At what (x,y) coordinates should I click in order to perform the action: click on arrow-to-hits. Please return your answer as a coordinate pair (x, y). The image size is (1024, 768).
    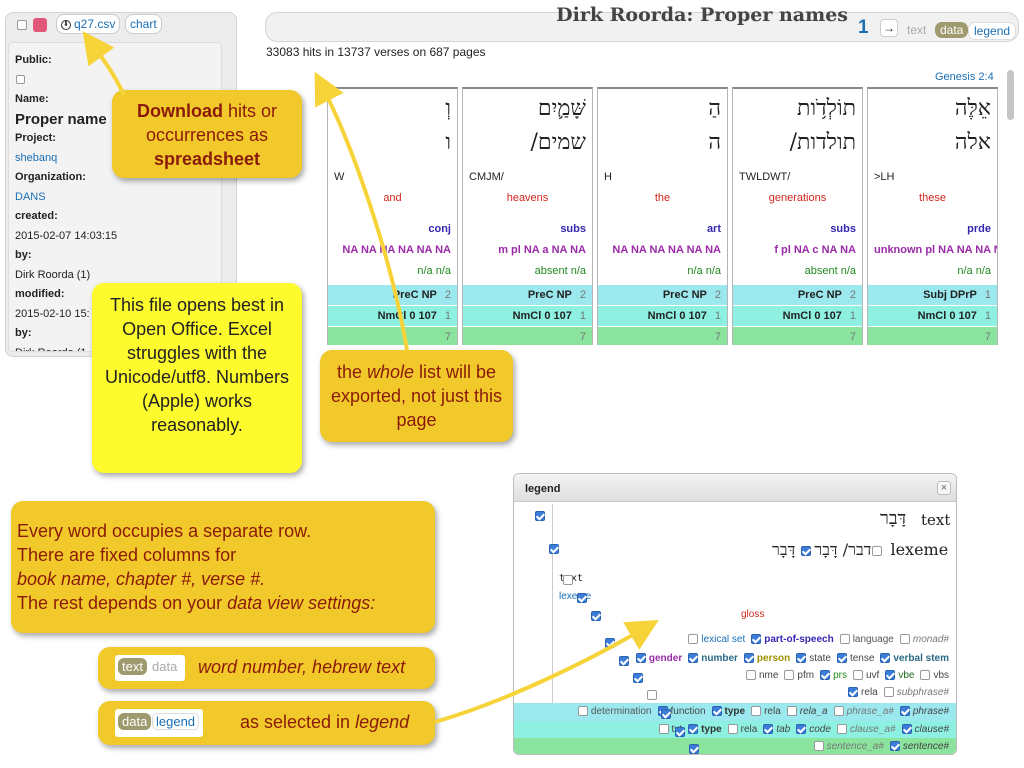
    Looking at the image, I should click on (361, 211).